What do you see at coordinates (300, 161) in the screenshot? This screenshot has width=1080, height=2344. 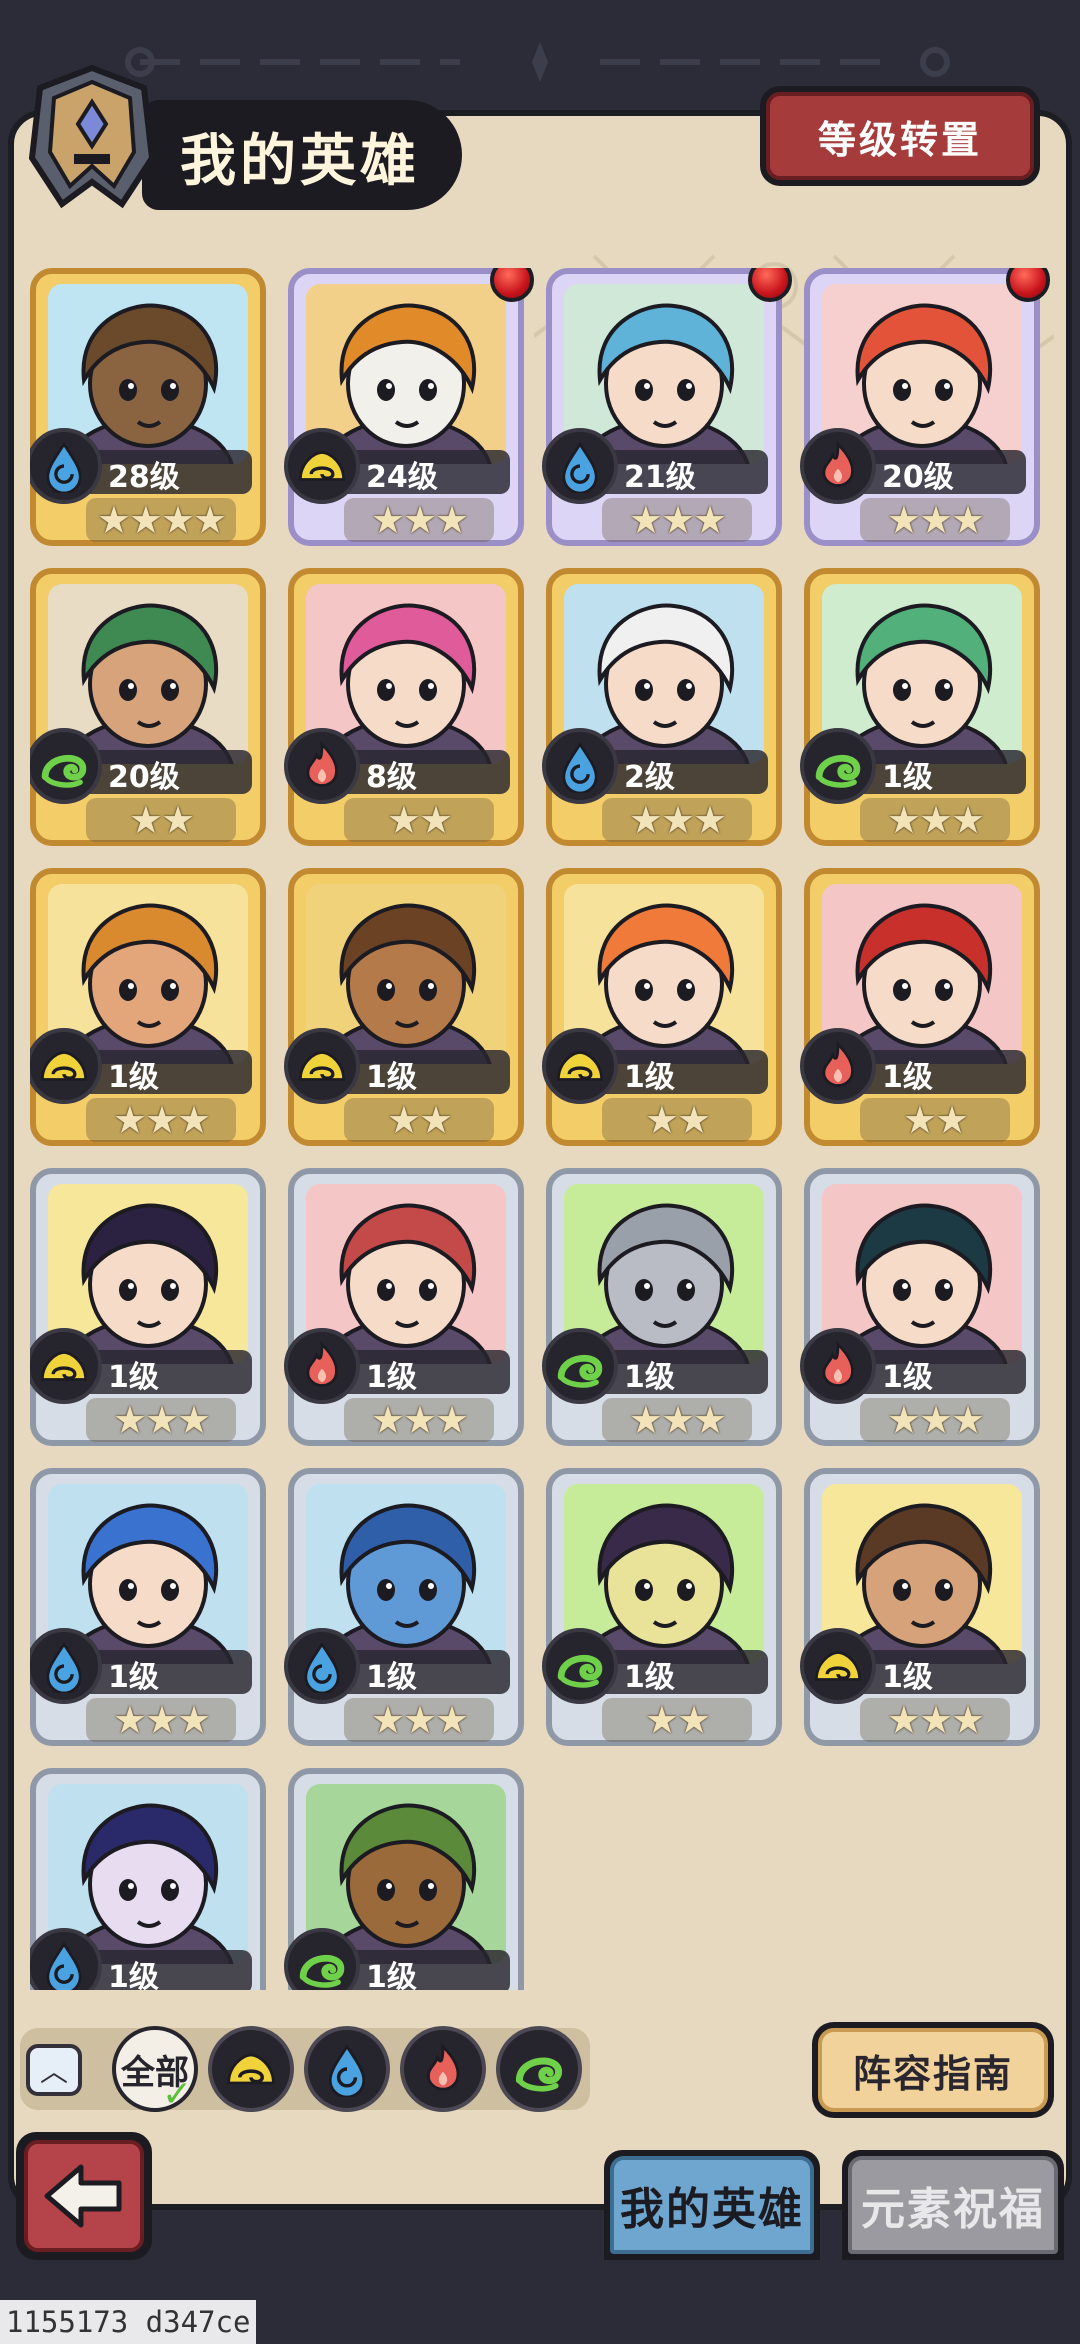 I see `page-title: 我的英雄` at bounding box center [300, 161].